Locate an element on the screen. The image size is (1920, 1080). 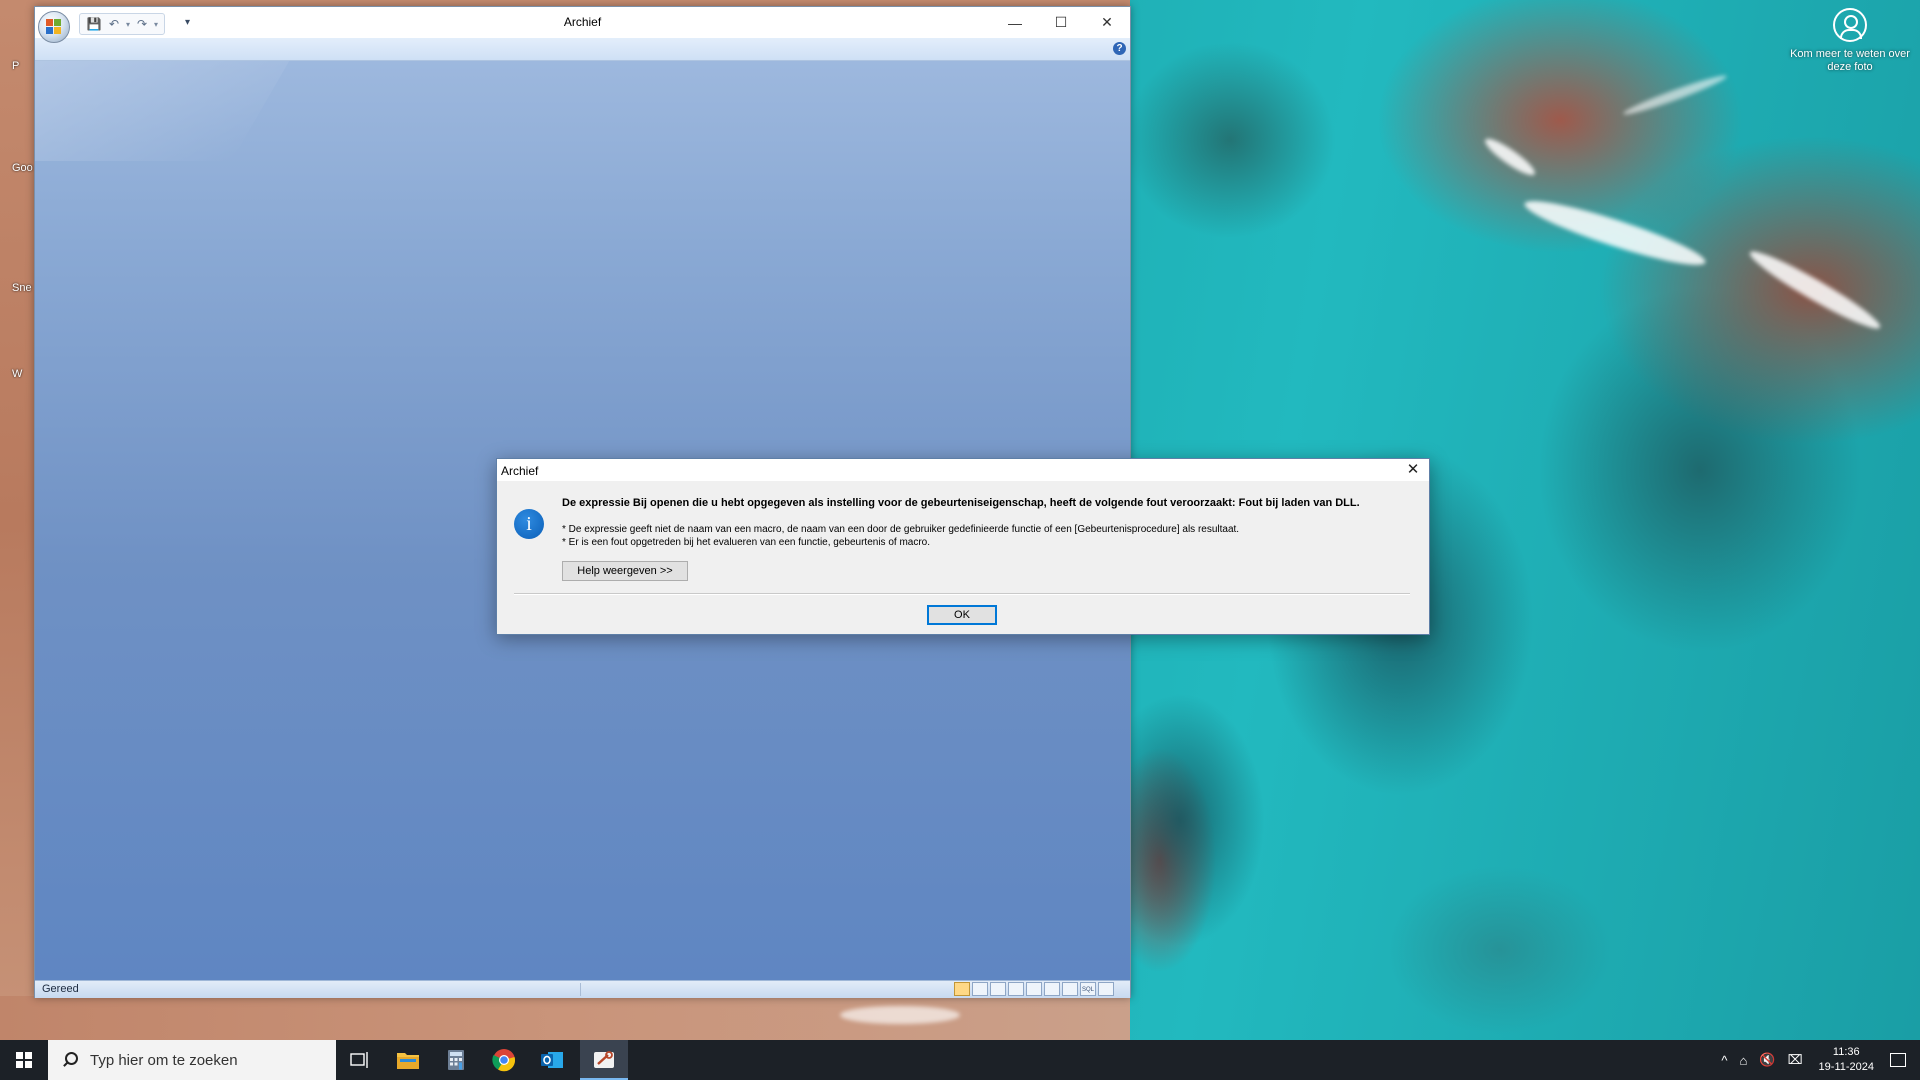
start-button is located at coordinates (24, 1060).